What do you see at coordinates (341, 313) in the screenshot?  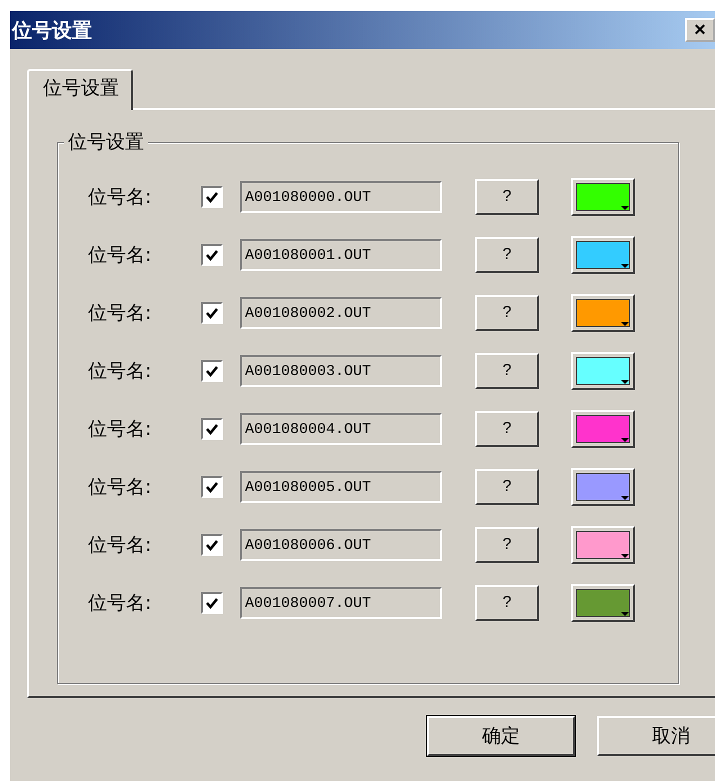 I see `tag-name-field: A001080002.OUT` at bounding box center [341, 313].